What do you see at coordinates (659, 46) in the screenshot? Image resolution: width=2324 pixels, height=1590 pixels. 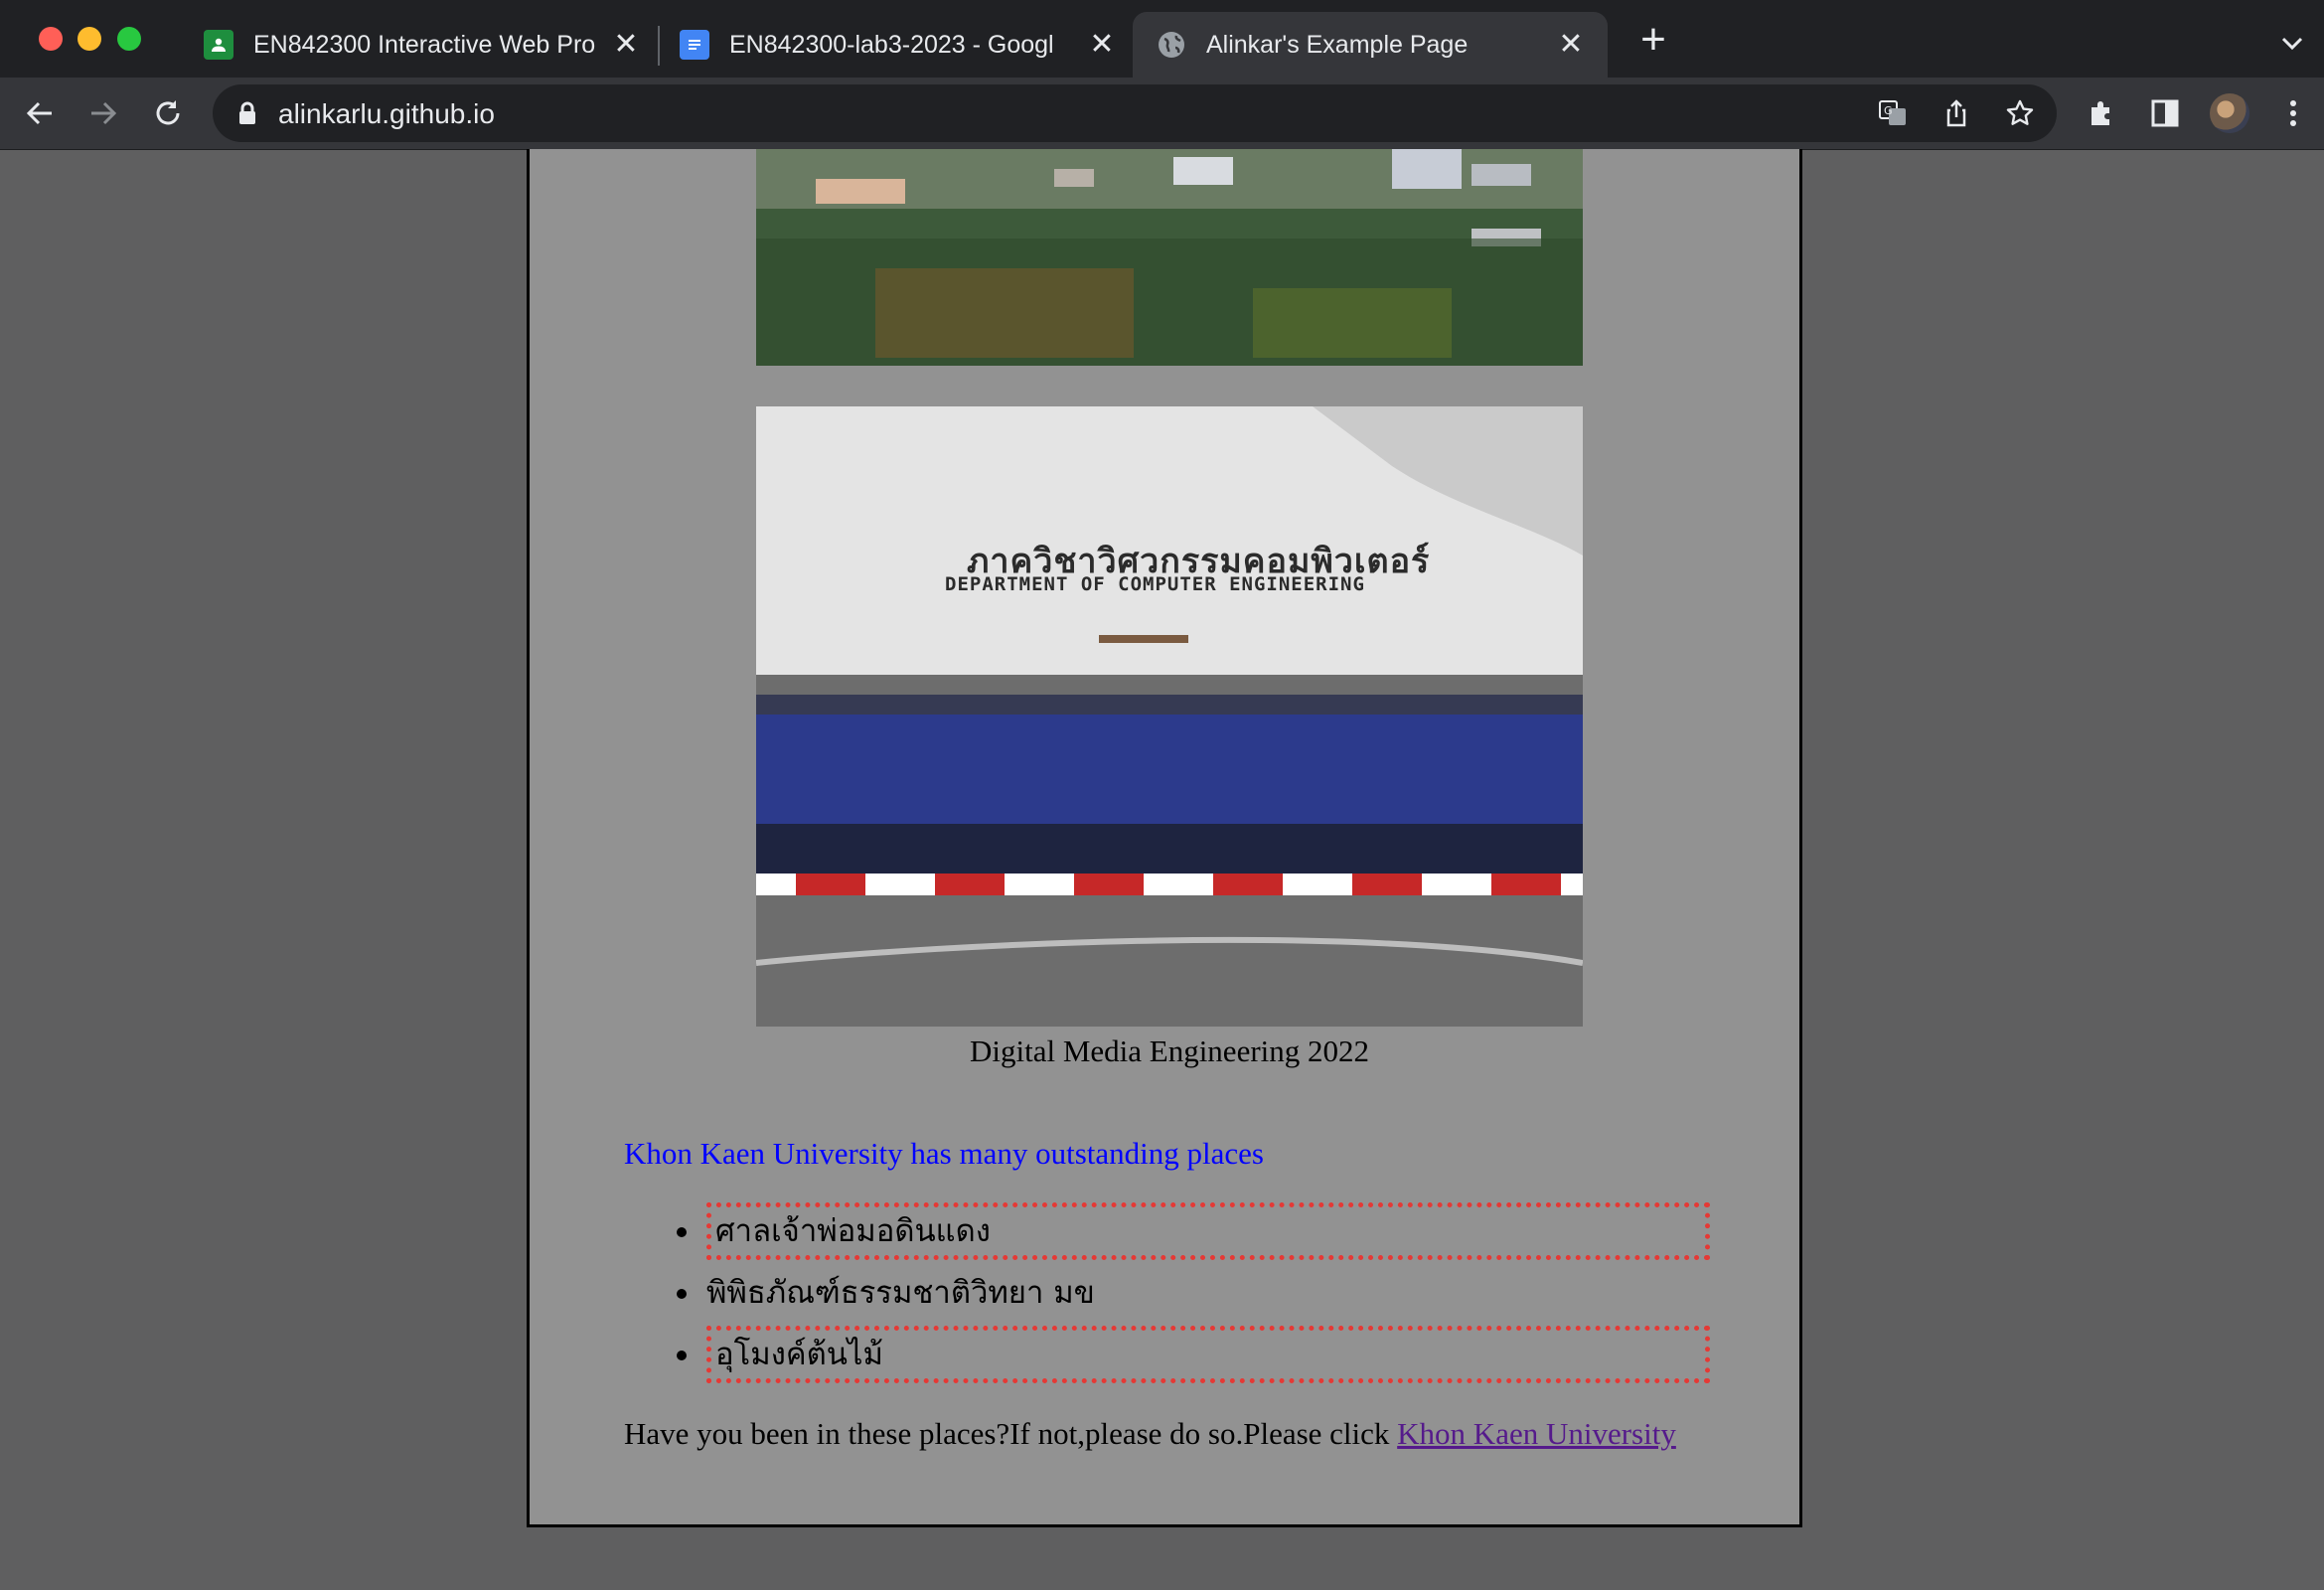 I see `tab-separator` at bounding box center [659, 46].